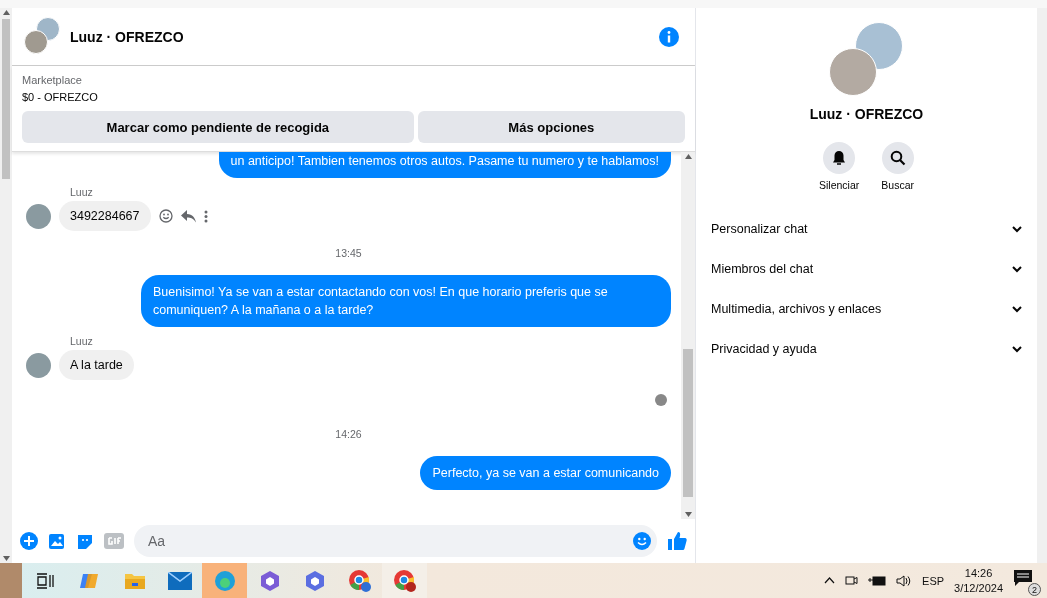 Image resolution: width=1047 pixels, height=598 pixels. Describe the element at coordinates (669, 36) in the screenshot. I see `info-icon` at that location.